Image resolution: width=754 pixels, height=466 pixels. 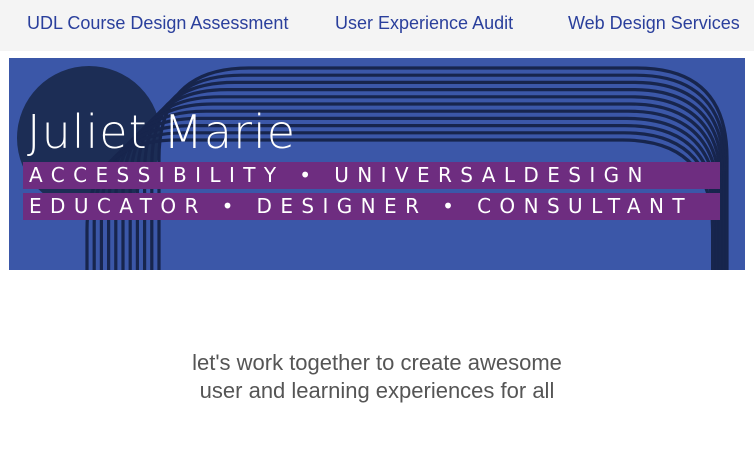 I want to click on nav-link-user-experience-audit: User Experience Audit, so click(x=424, y=23).